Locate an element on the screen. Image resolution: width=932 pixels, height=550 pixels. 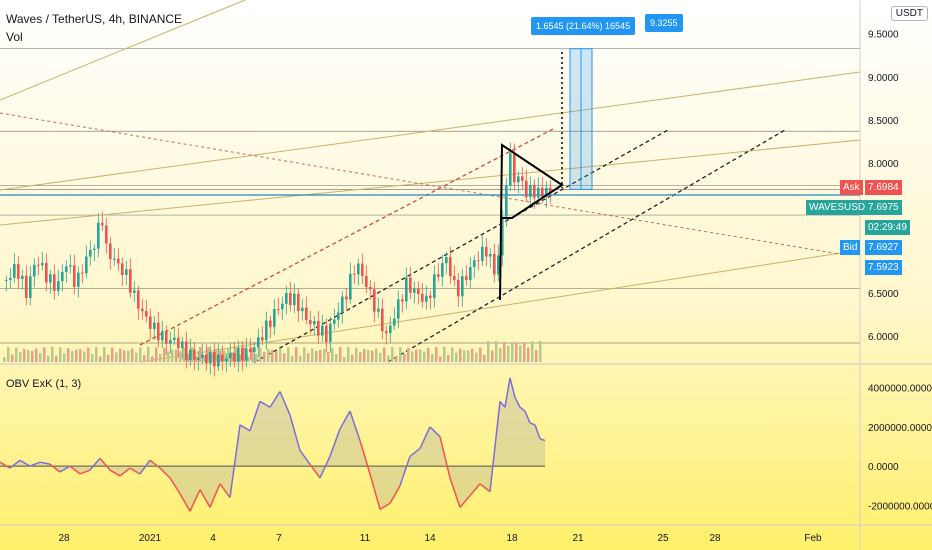
price-tick-label: 8.0000 is located at coordinates (883, 164).